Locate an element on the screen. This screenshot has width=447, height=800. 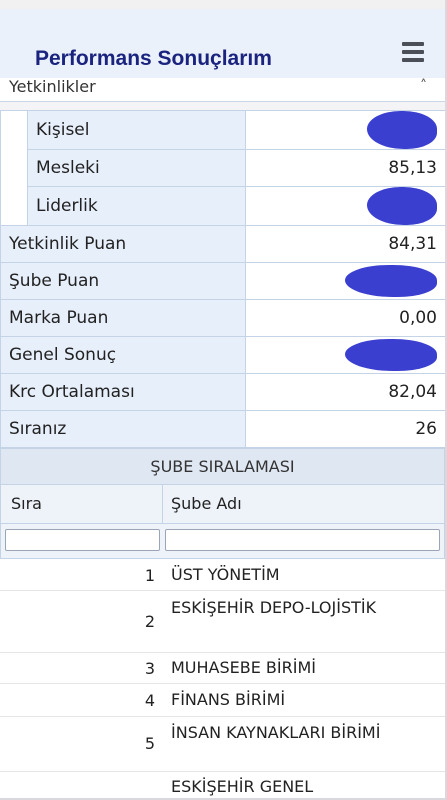
table-row: 6 ESKİŞEHİR GENEL is located at coordinates (222, 785).